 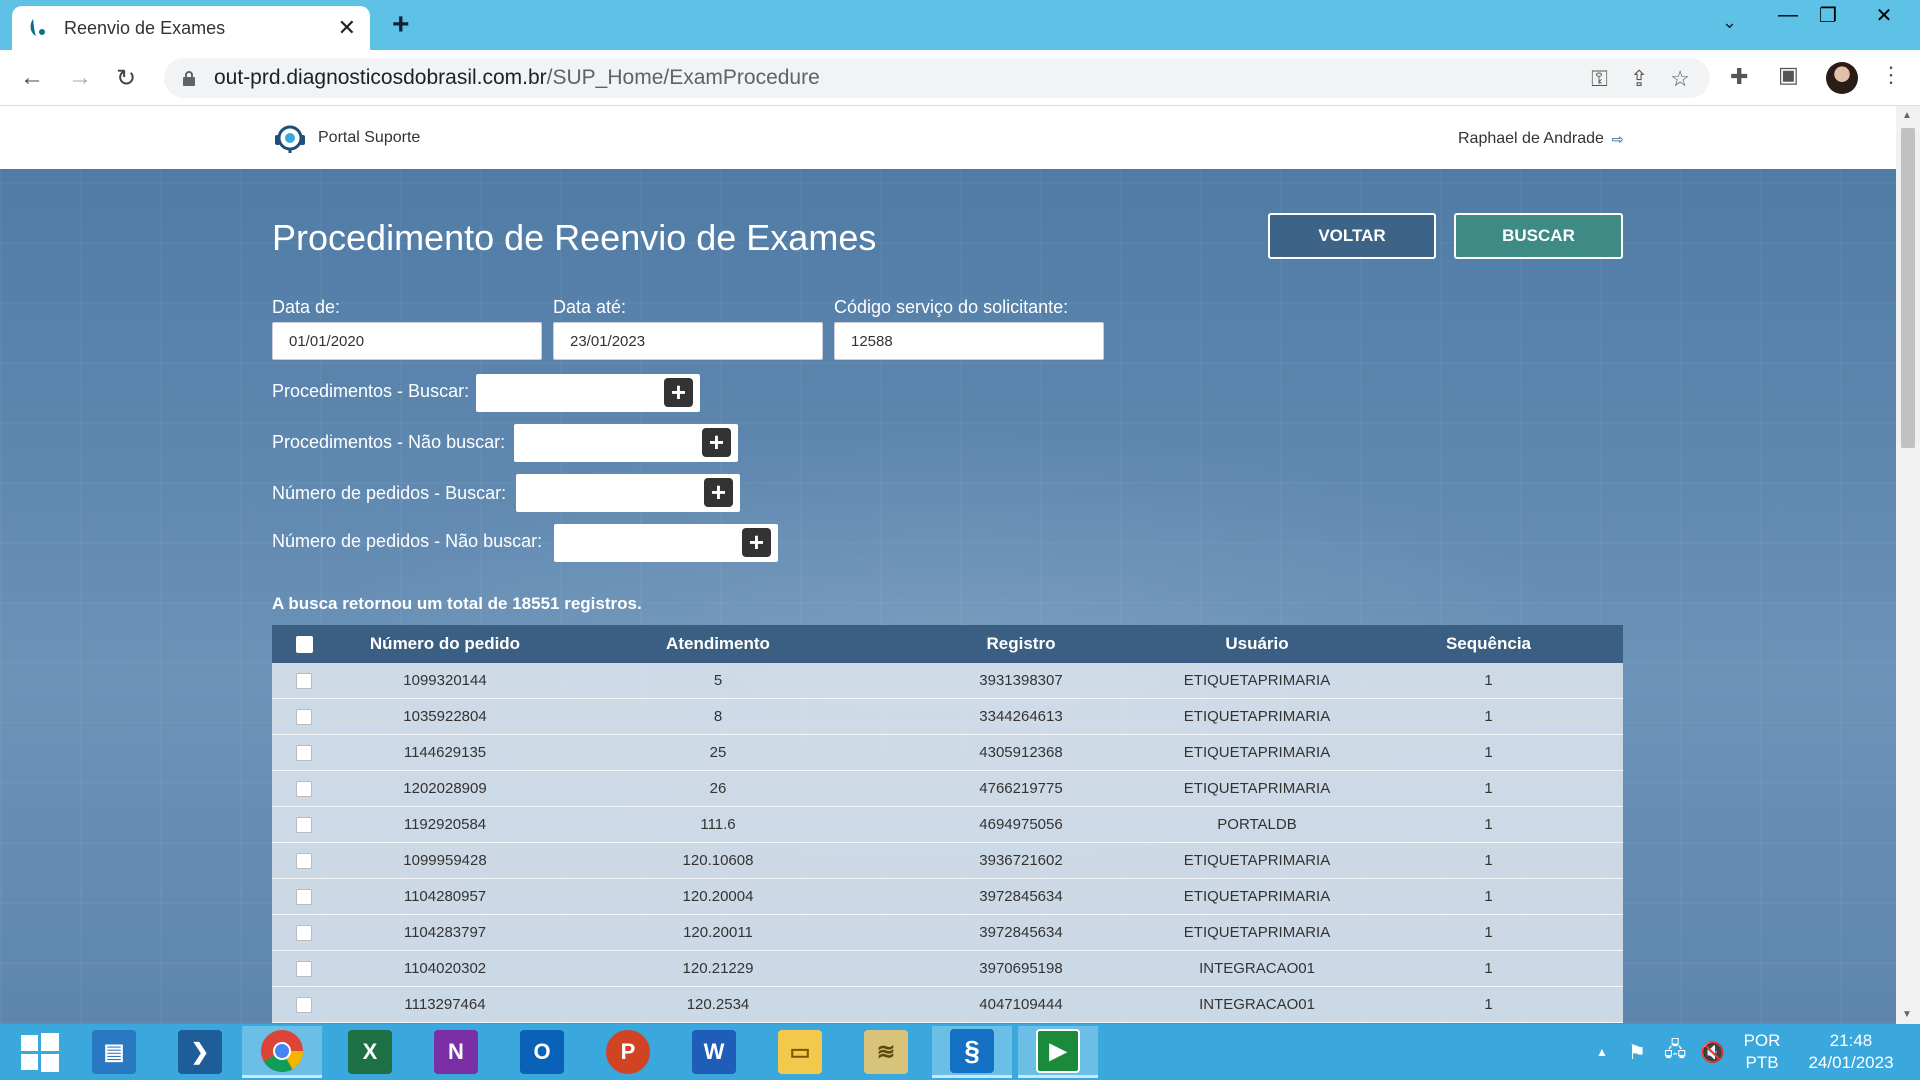 What do you see at coordinates (1021, 680) in the screenshot?
I see `registro-cell: 3931398307` at bounding box center [1021, 680].